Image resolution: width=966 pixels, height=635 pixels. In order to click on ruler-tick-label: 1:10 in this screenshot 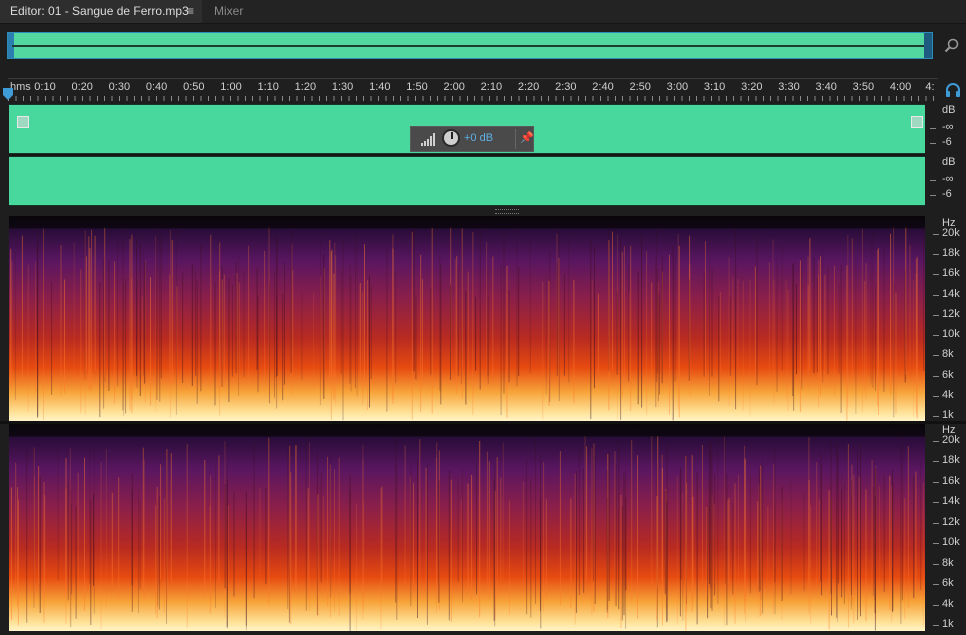, I will do `click(268, 87)`.